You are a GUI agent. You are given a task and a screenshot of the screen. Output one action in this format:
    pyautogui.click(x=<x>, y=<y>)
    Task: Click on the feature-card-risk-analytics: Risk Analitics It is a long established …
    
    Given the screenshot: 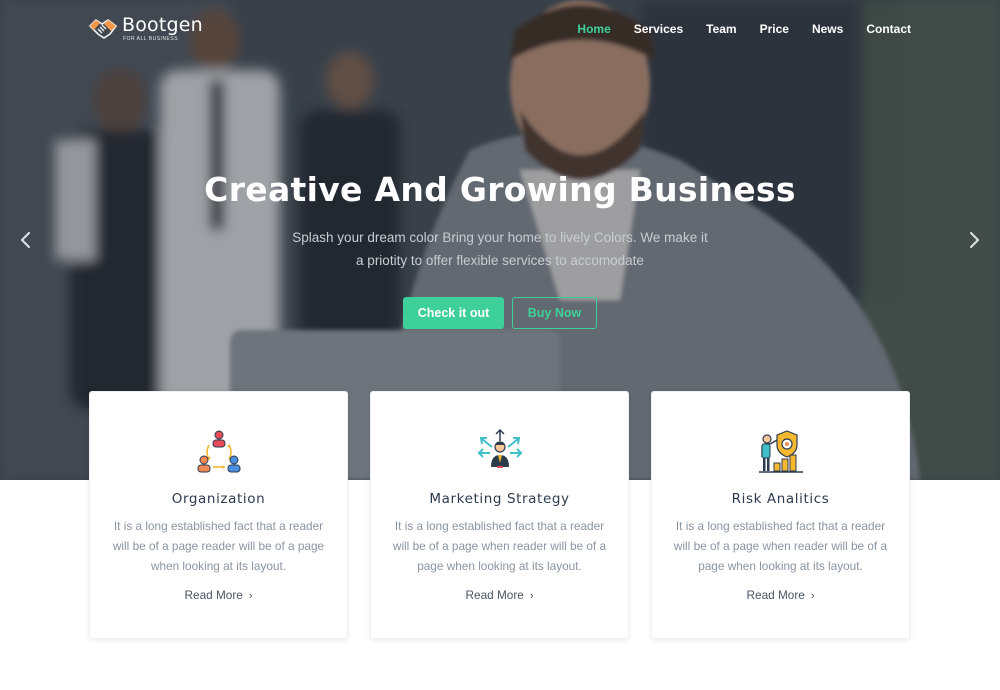 What is the action you would take?
    pyautogui.click(x=780, y=515)
    